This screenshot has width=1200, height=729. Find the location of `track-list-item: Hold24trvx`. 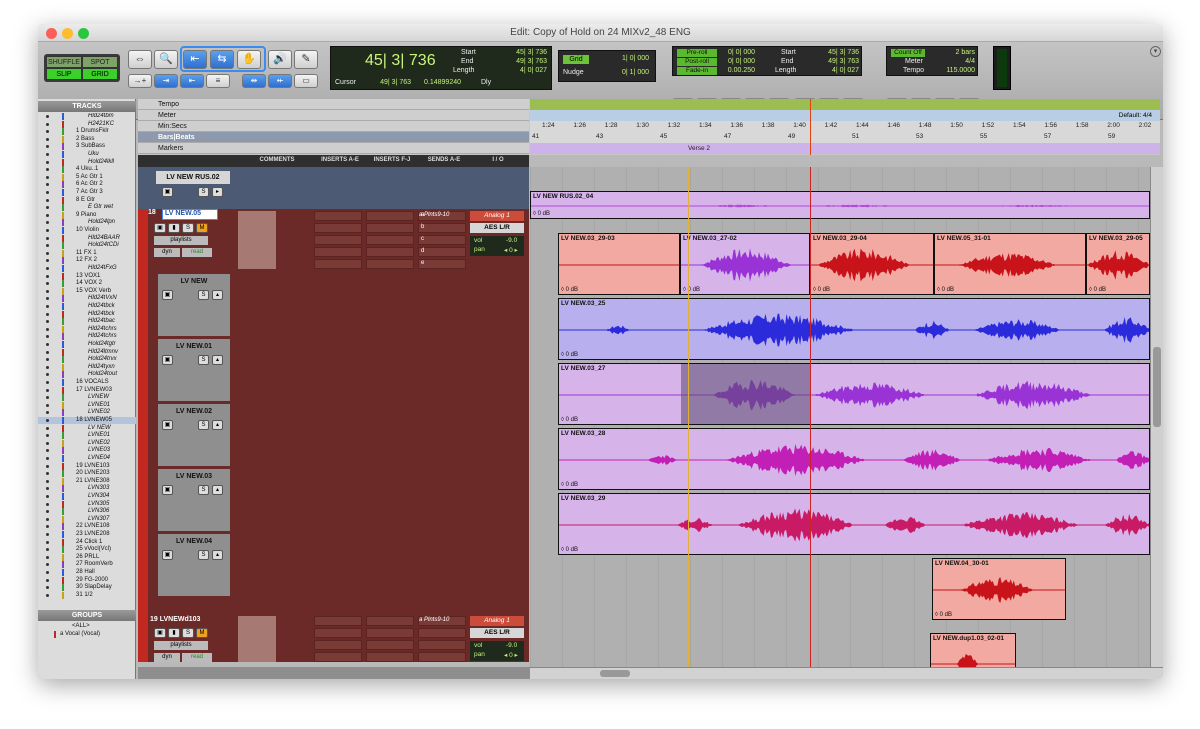

track-list-item: Hold24trvx is located at coordinates (87, 360).